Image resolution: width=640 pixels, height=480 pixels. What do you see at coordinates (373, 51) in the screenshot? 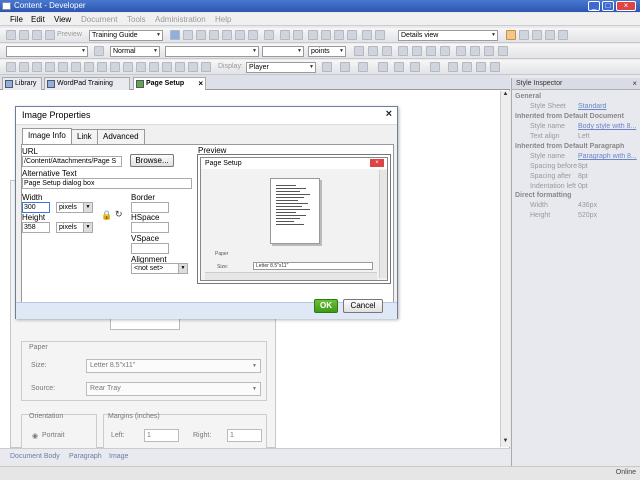
I see `italic-icon` at bounding box center [373, 51].